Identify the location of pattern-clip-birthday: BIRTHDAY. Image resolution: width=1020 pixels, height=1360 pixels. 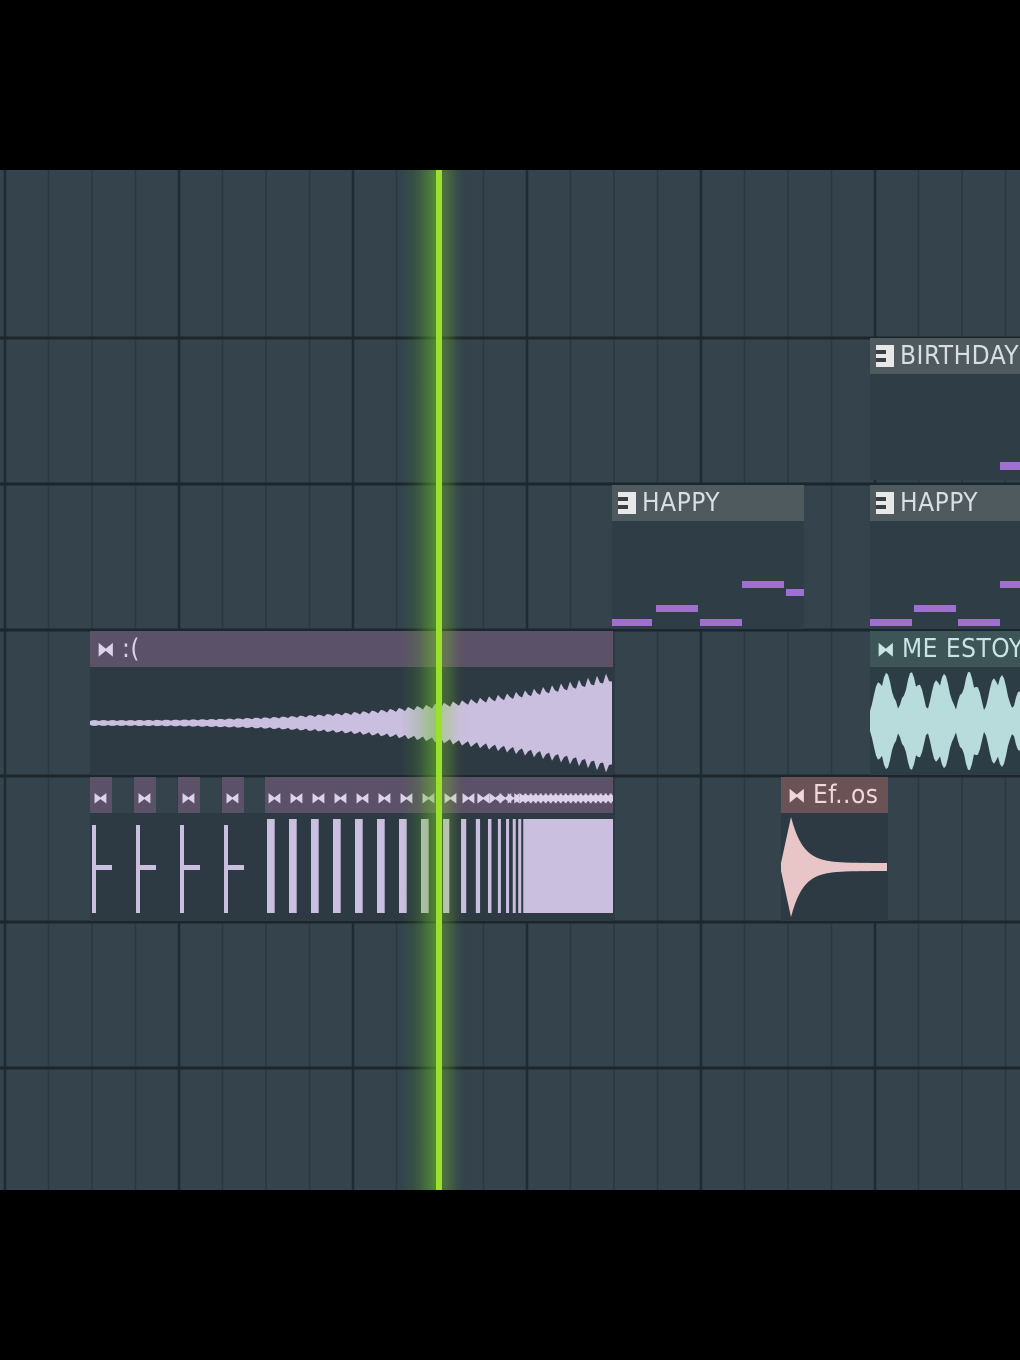
(945, 409).